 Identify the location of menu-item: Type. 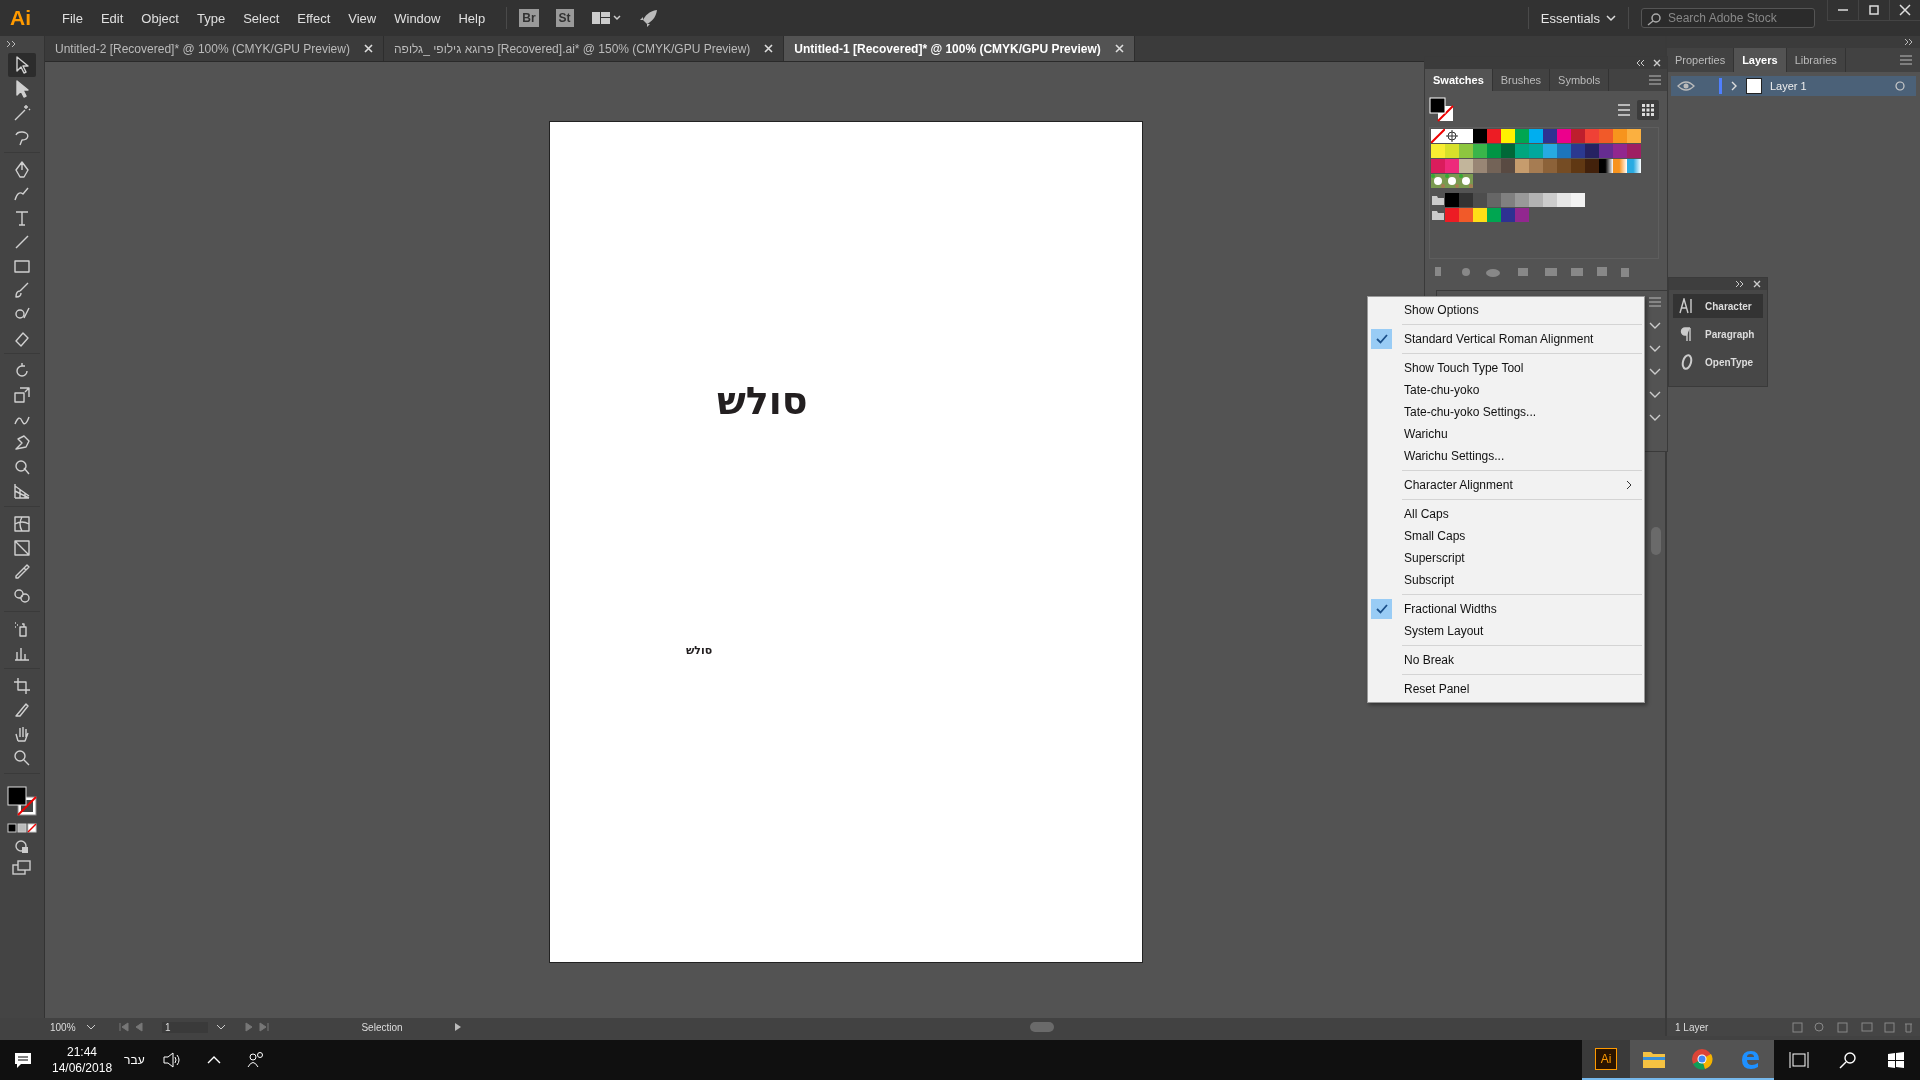
(211, 18).